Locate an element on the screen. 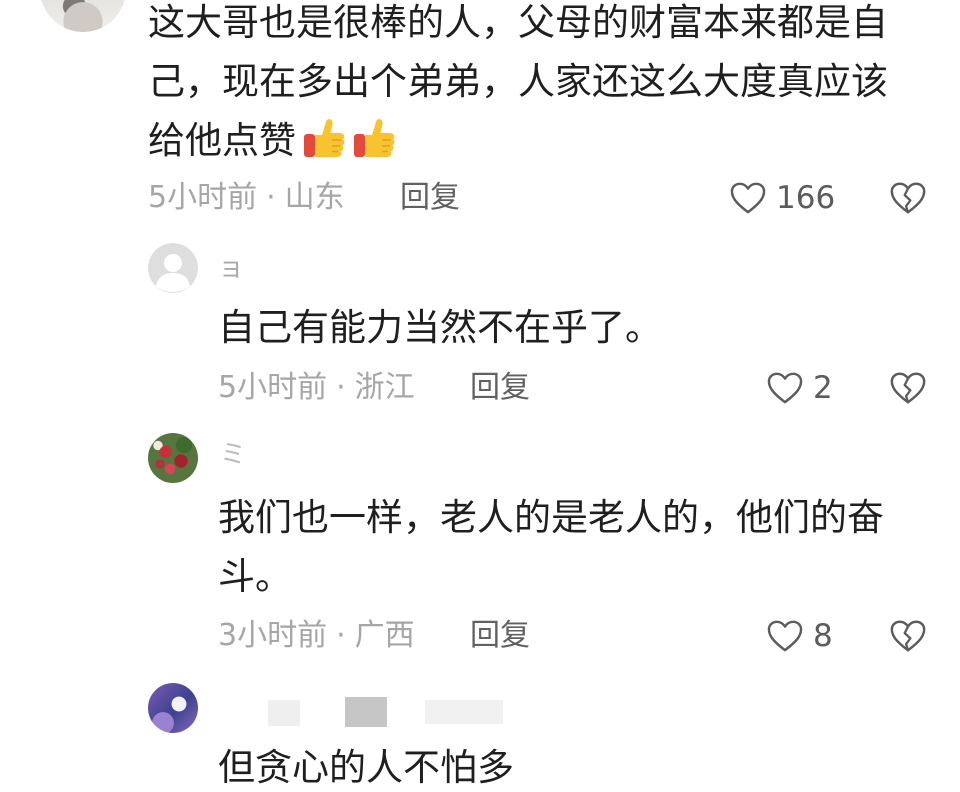 This screenshot has height=792, width=960. comment-meta: 3小时前 · 广西 is located at coordinates (316, 636).